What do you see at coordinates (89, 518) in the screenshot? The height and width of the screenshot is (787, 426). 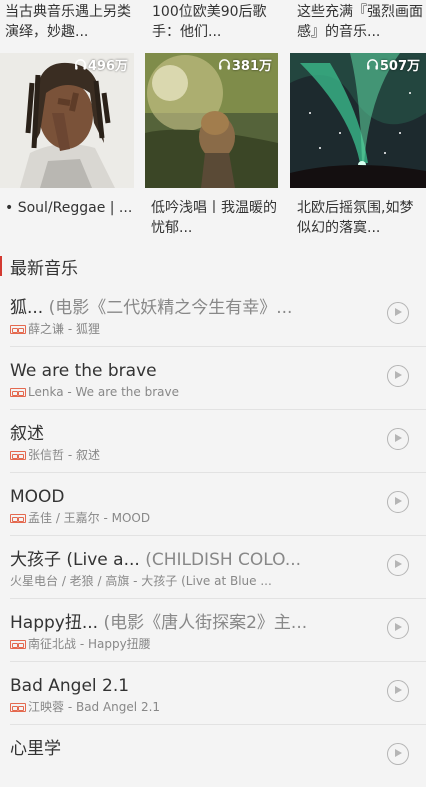 I see `song-artist-album: 孟佳 / 王嘉尔 - MOOD` at bounding box center [89, 518].